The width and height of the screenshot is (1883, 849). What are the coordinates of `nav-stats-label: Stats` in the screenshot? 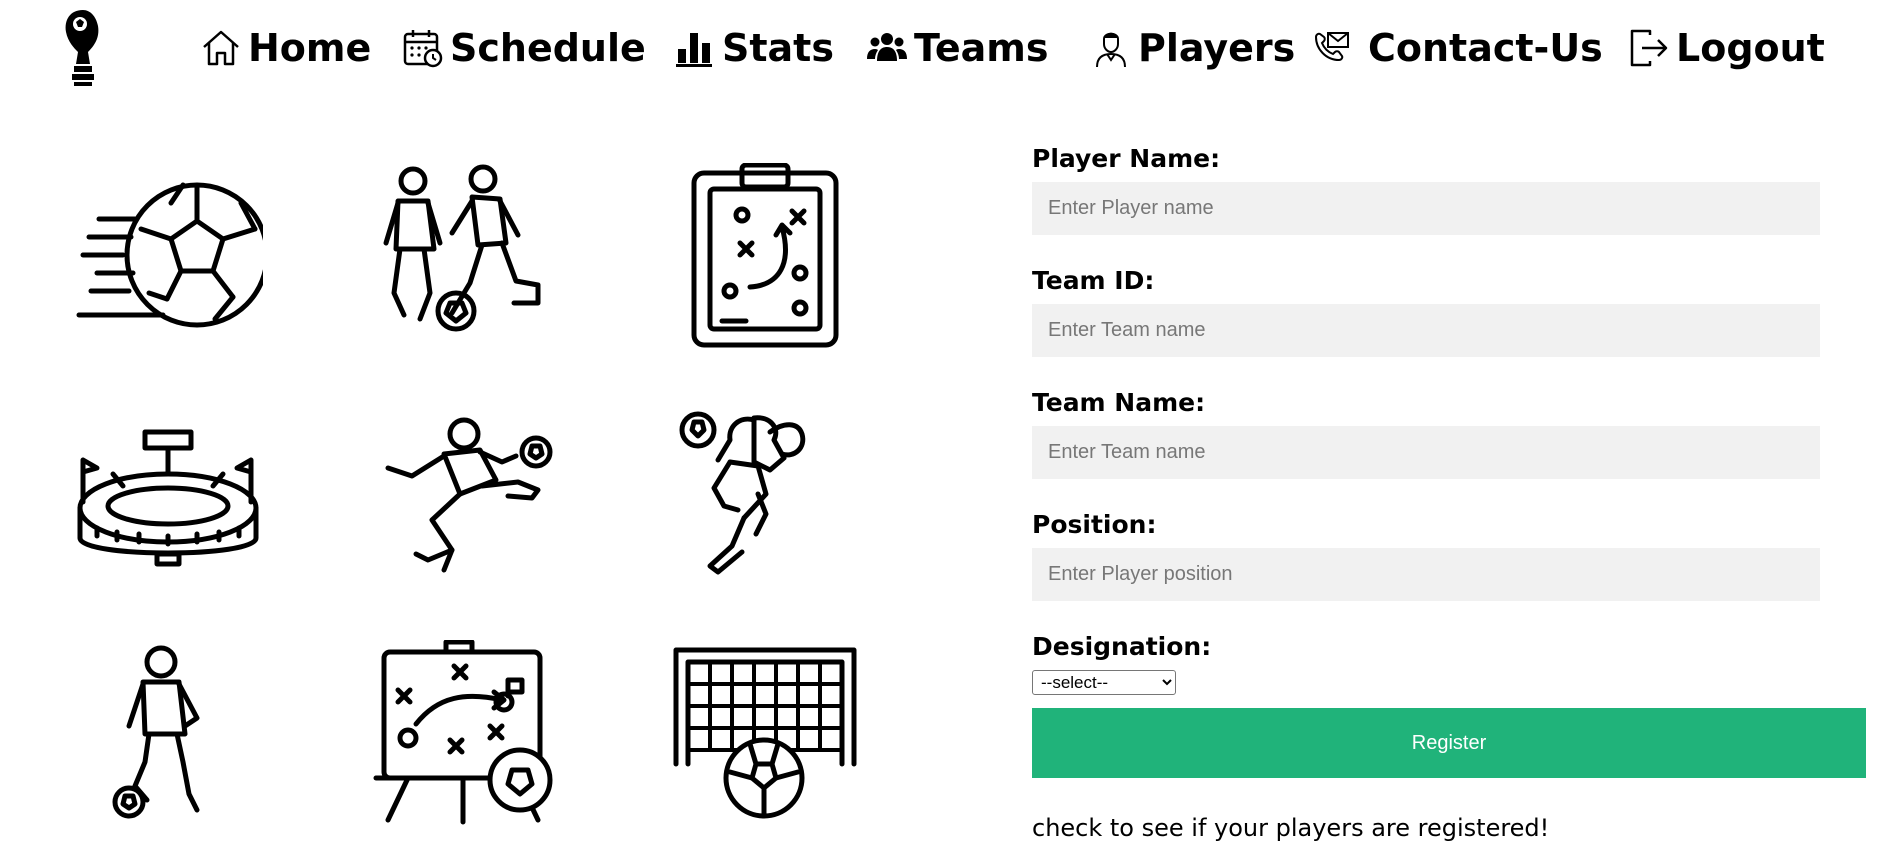 It's located at (778, 48).